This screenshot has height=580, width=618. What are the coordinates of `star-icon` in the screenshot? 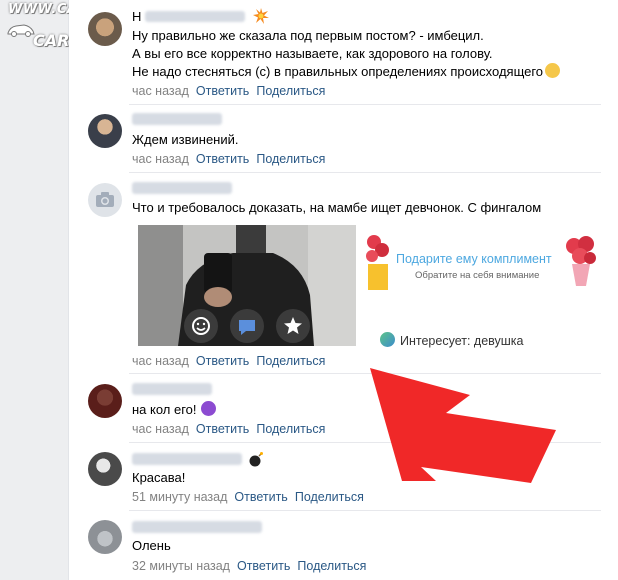 It's located at (293, 325).